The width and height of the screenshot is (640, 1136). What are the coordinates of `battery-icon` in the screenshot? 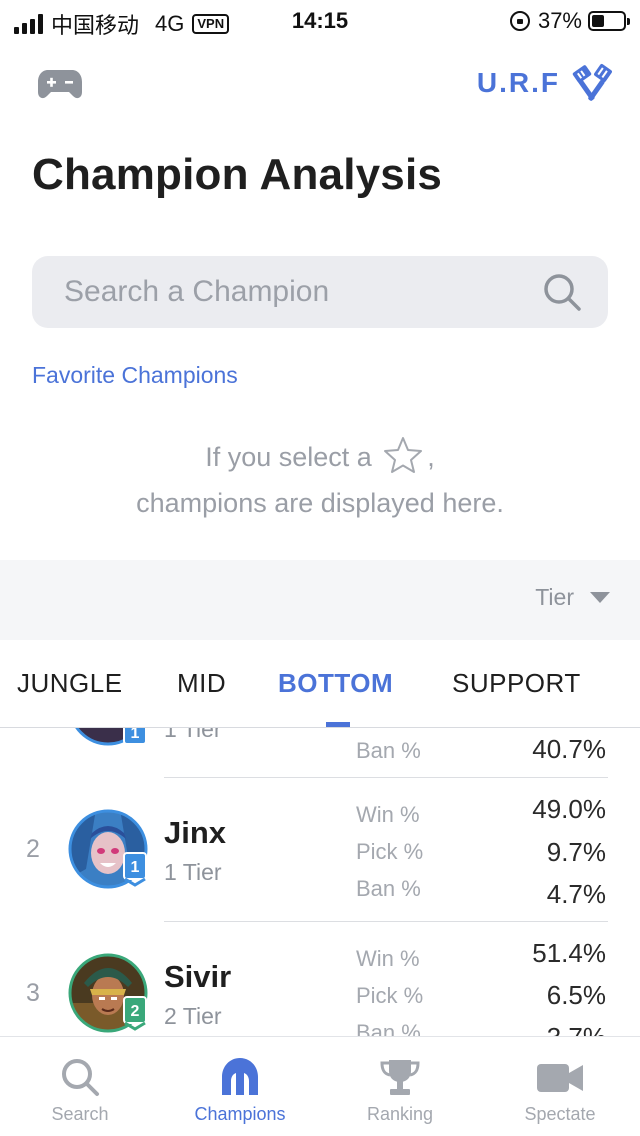 It's located at (609, 21).